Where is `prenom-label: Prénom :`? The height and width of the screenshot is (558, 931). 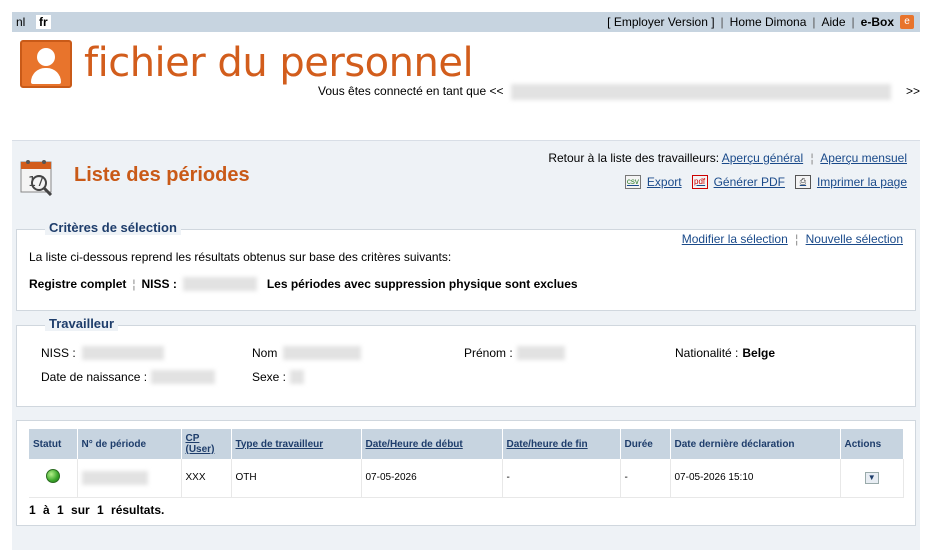 prenom-label: Prénom : is located at coordinates (488, 353).